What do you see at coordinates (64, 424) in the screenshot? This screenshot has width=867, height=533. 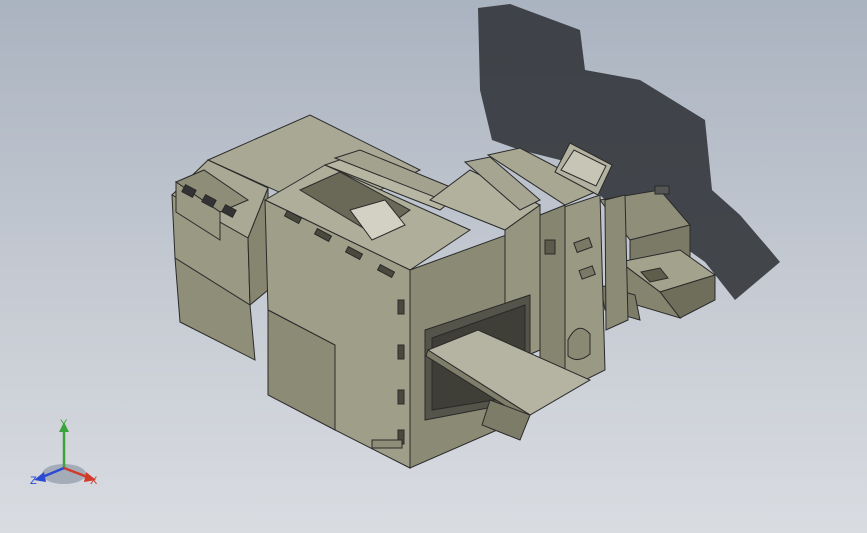 I see `y-axis-label: Y` at bounding box center [64, 424].